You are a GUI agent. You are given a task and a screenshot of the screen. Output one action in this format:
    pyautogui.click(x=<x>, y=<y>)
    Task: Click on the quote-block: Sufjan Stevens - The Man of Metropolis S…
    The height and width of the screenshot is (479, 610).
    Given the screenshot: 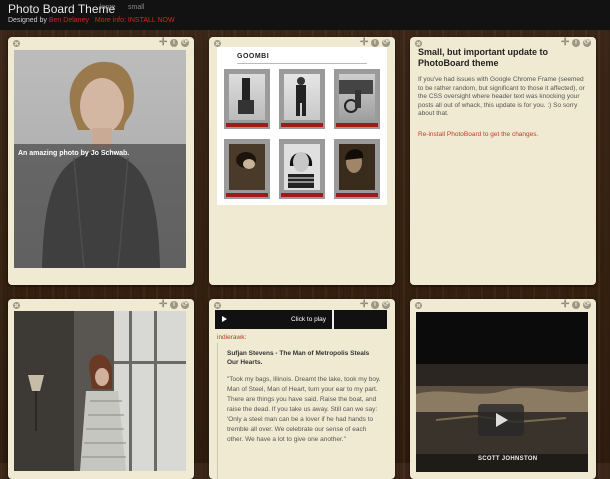 What is the action you would take?
    pyautogui.click(x=302, y=411)
    